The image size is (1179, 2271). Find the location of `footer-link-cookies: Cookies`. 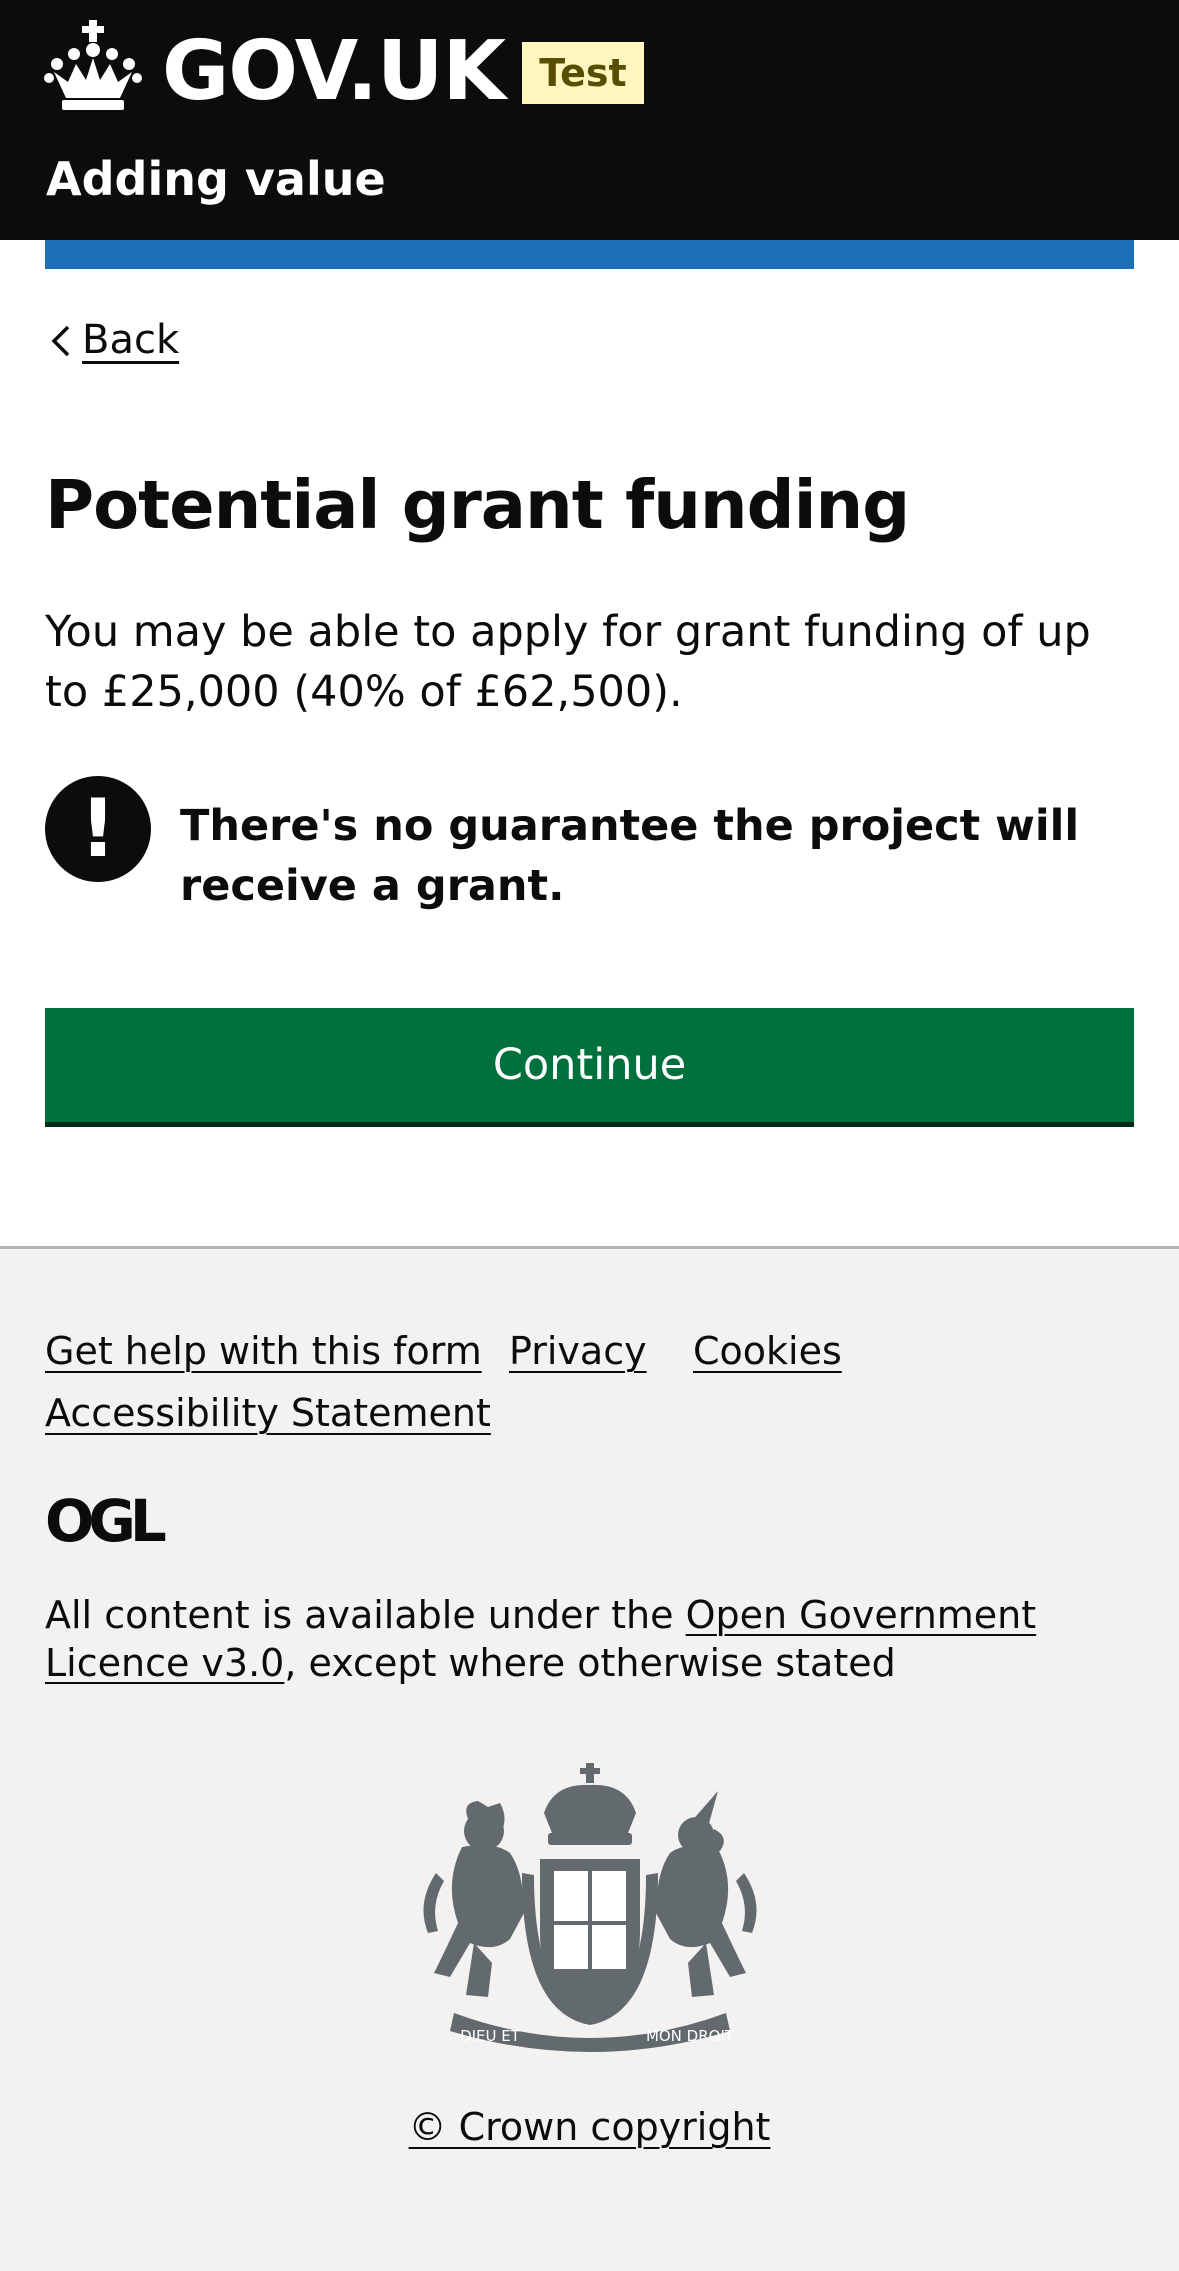

footer-link-cookies: Cookies is located at coordinates (767, 1351).